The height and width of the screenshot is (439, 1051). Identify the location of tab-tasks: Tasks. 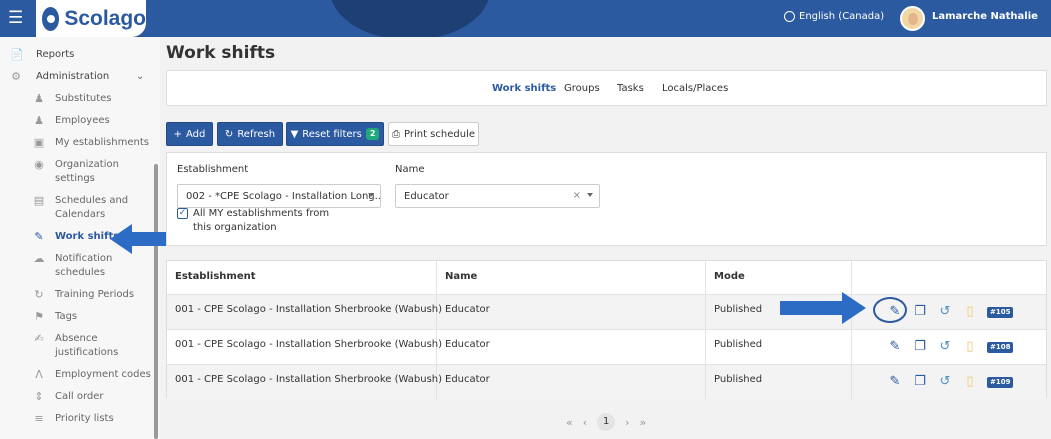
(630, 88).